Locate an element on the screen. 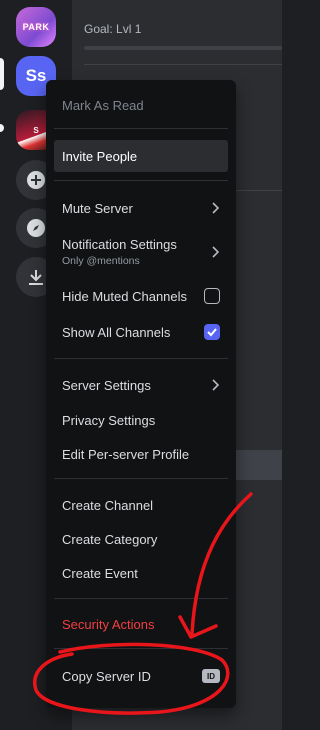  goal-label: Goal: Lvl 1 is located at coordinates (113, 29).